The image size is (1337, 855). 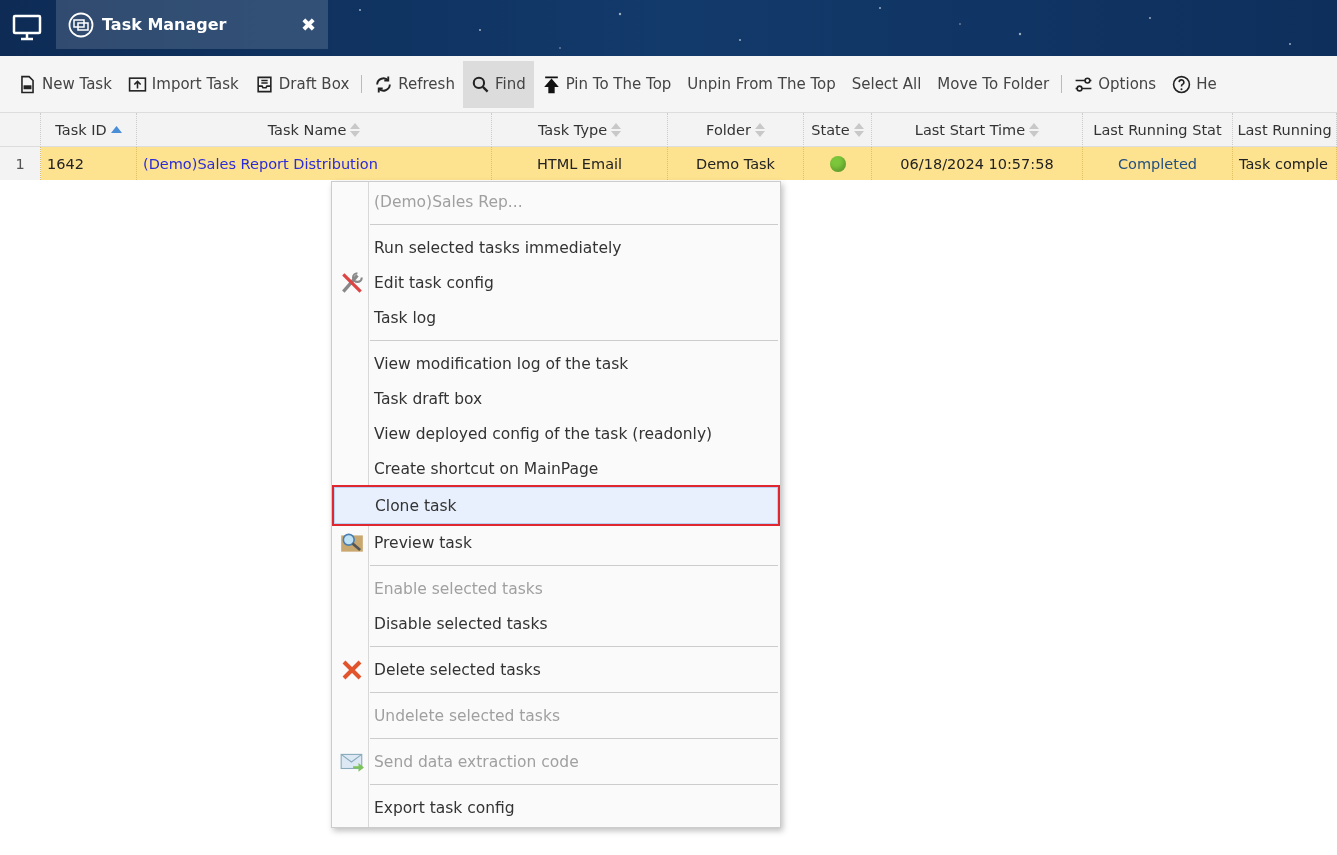 What do you see at coordinates (556, 247) in the screenshot?
I see `menu-item: Run selected tasks immediately` at bounding box center [556, 247].